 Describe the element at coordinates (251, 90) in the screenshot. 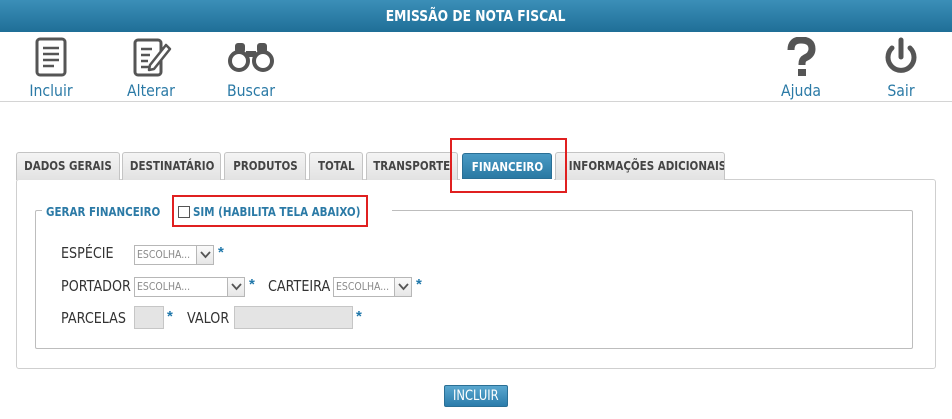

I see `buscar-label: Buscar` at that location.